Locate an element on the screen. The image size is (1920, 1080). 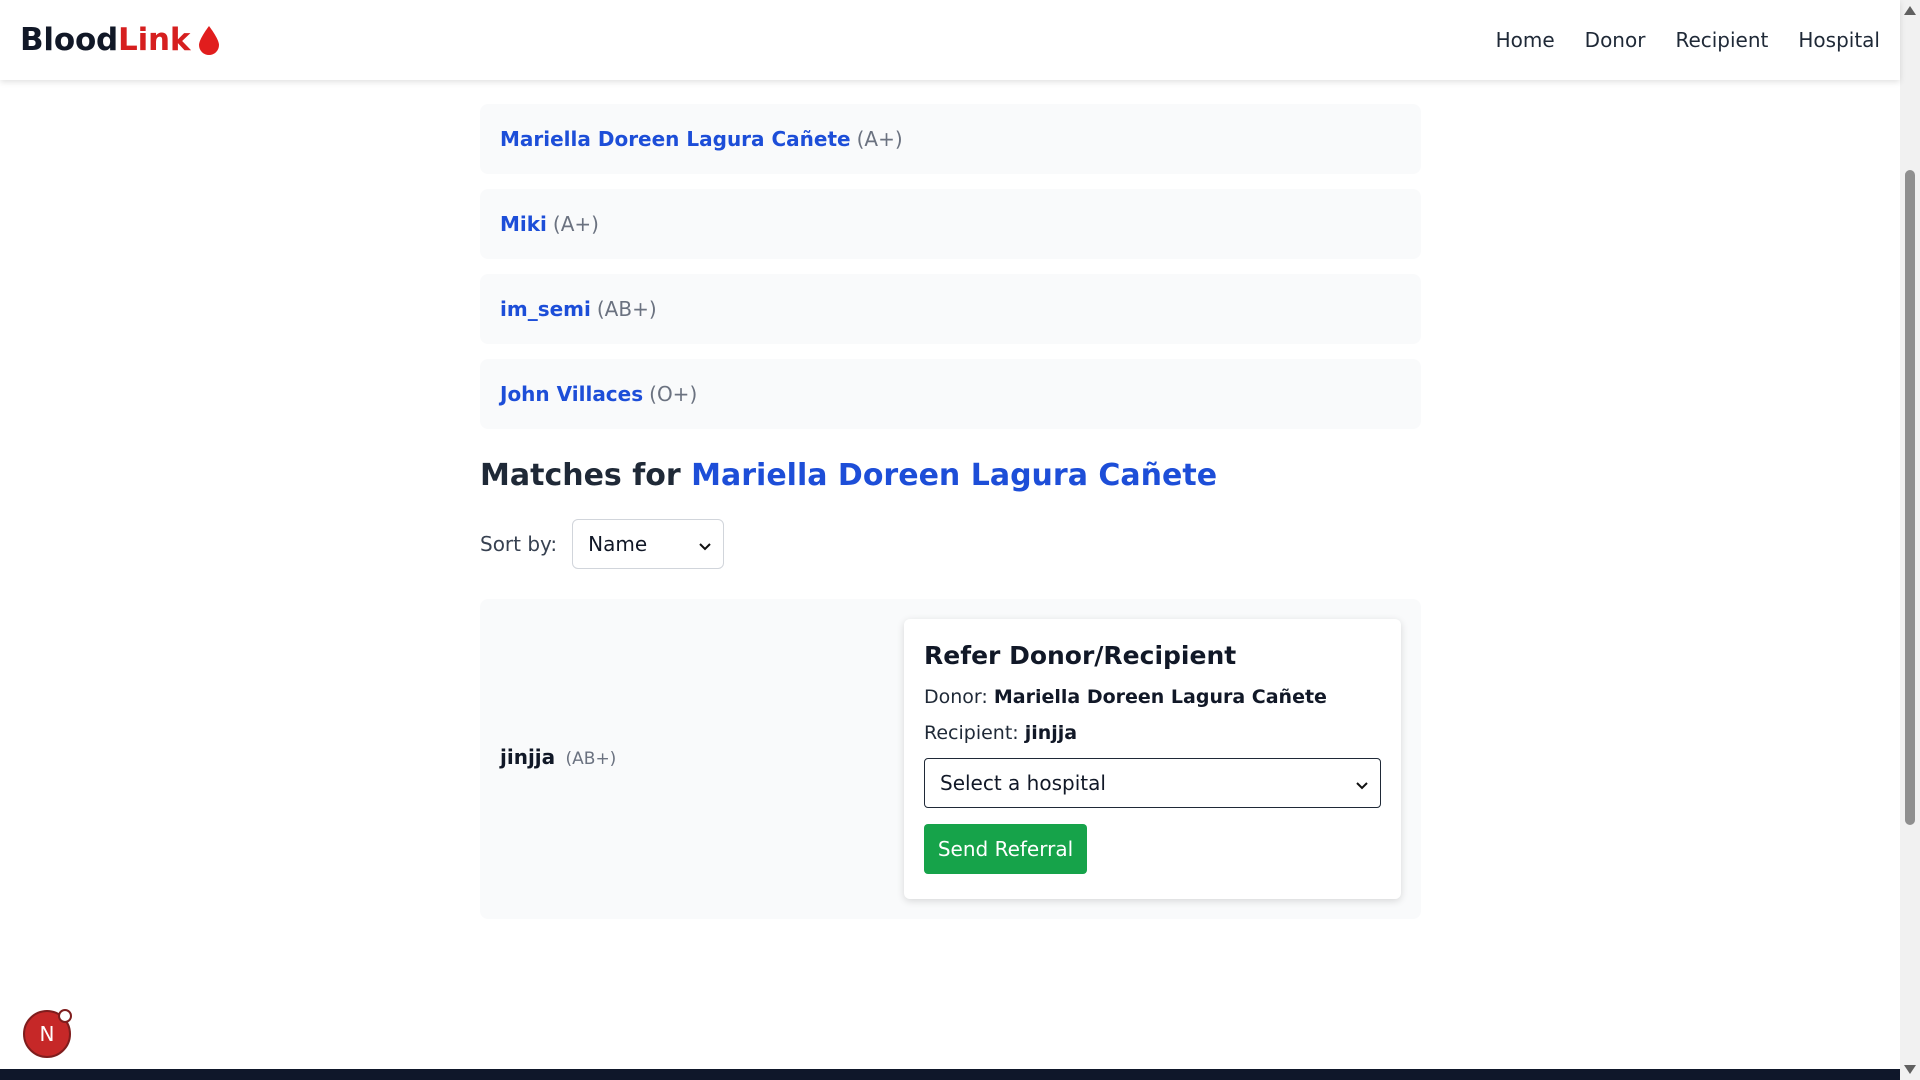
donor-list-item: Miki (A+) is located at coordinates (950, 224).